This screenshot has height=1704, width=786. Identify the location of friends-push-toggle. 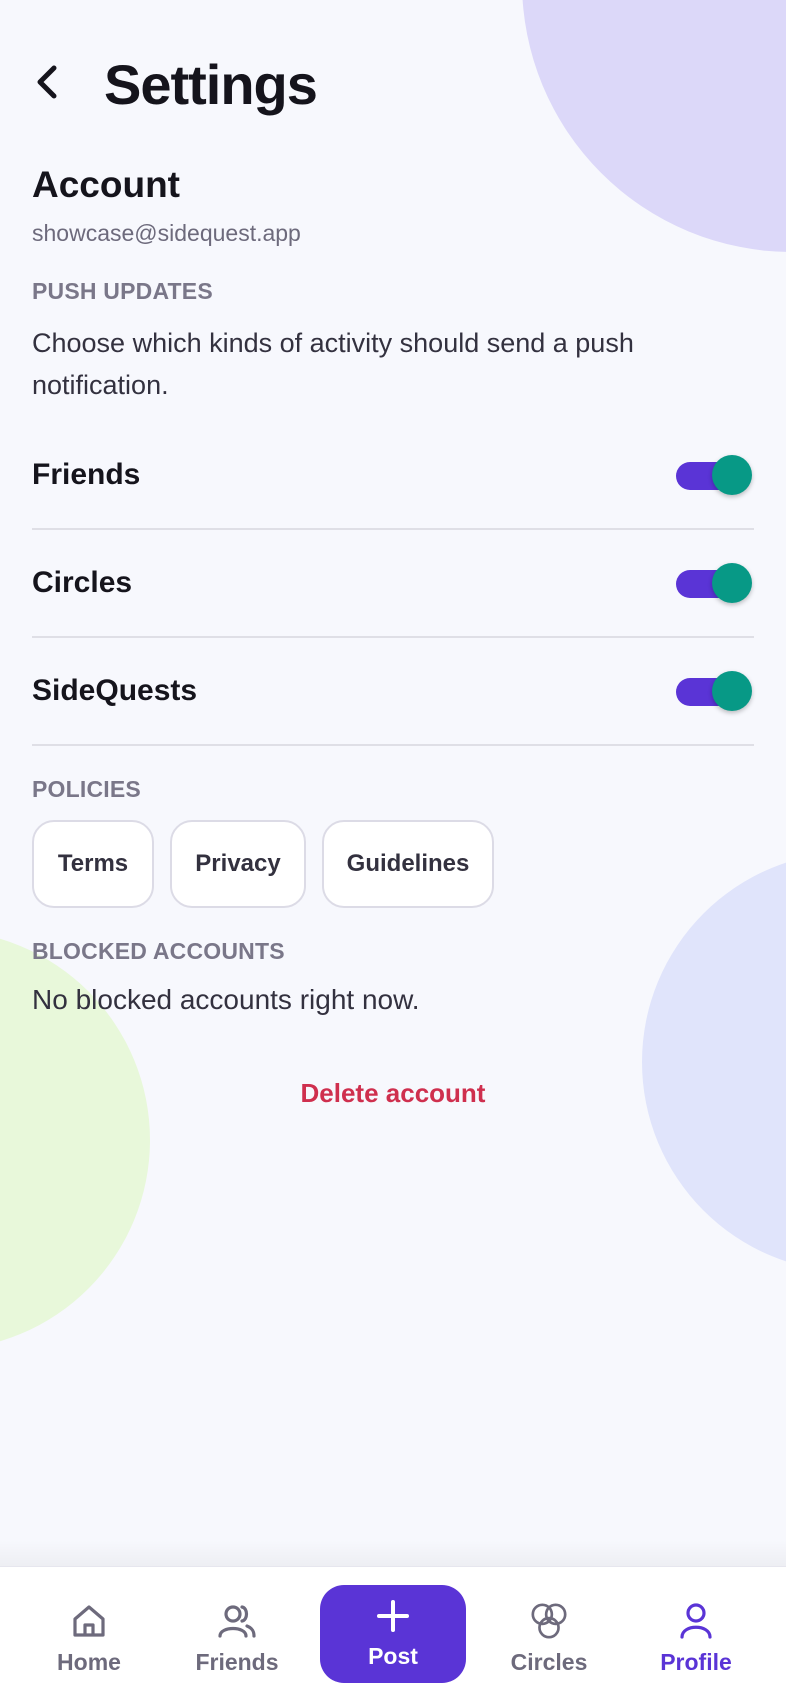
(714, 475).